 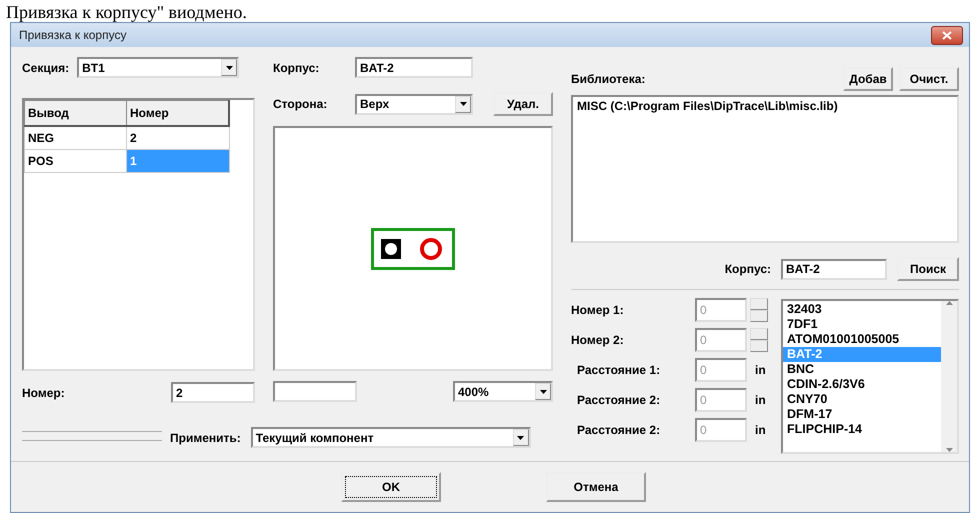 What do you see at coordinates (862, 384) in the screenshot?
I see `package-item: CDIN-2.6/3V6` at bounding box center [862, 384].